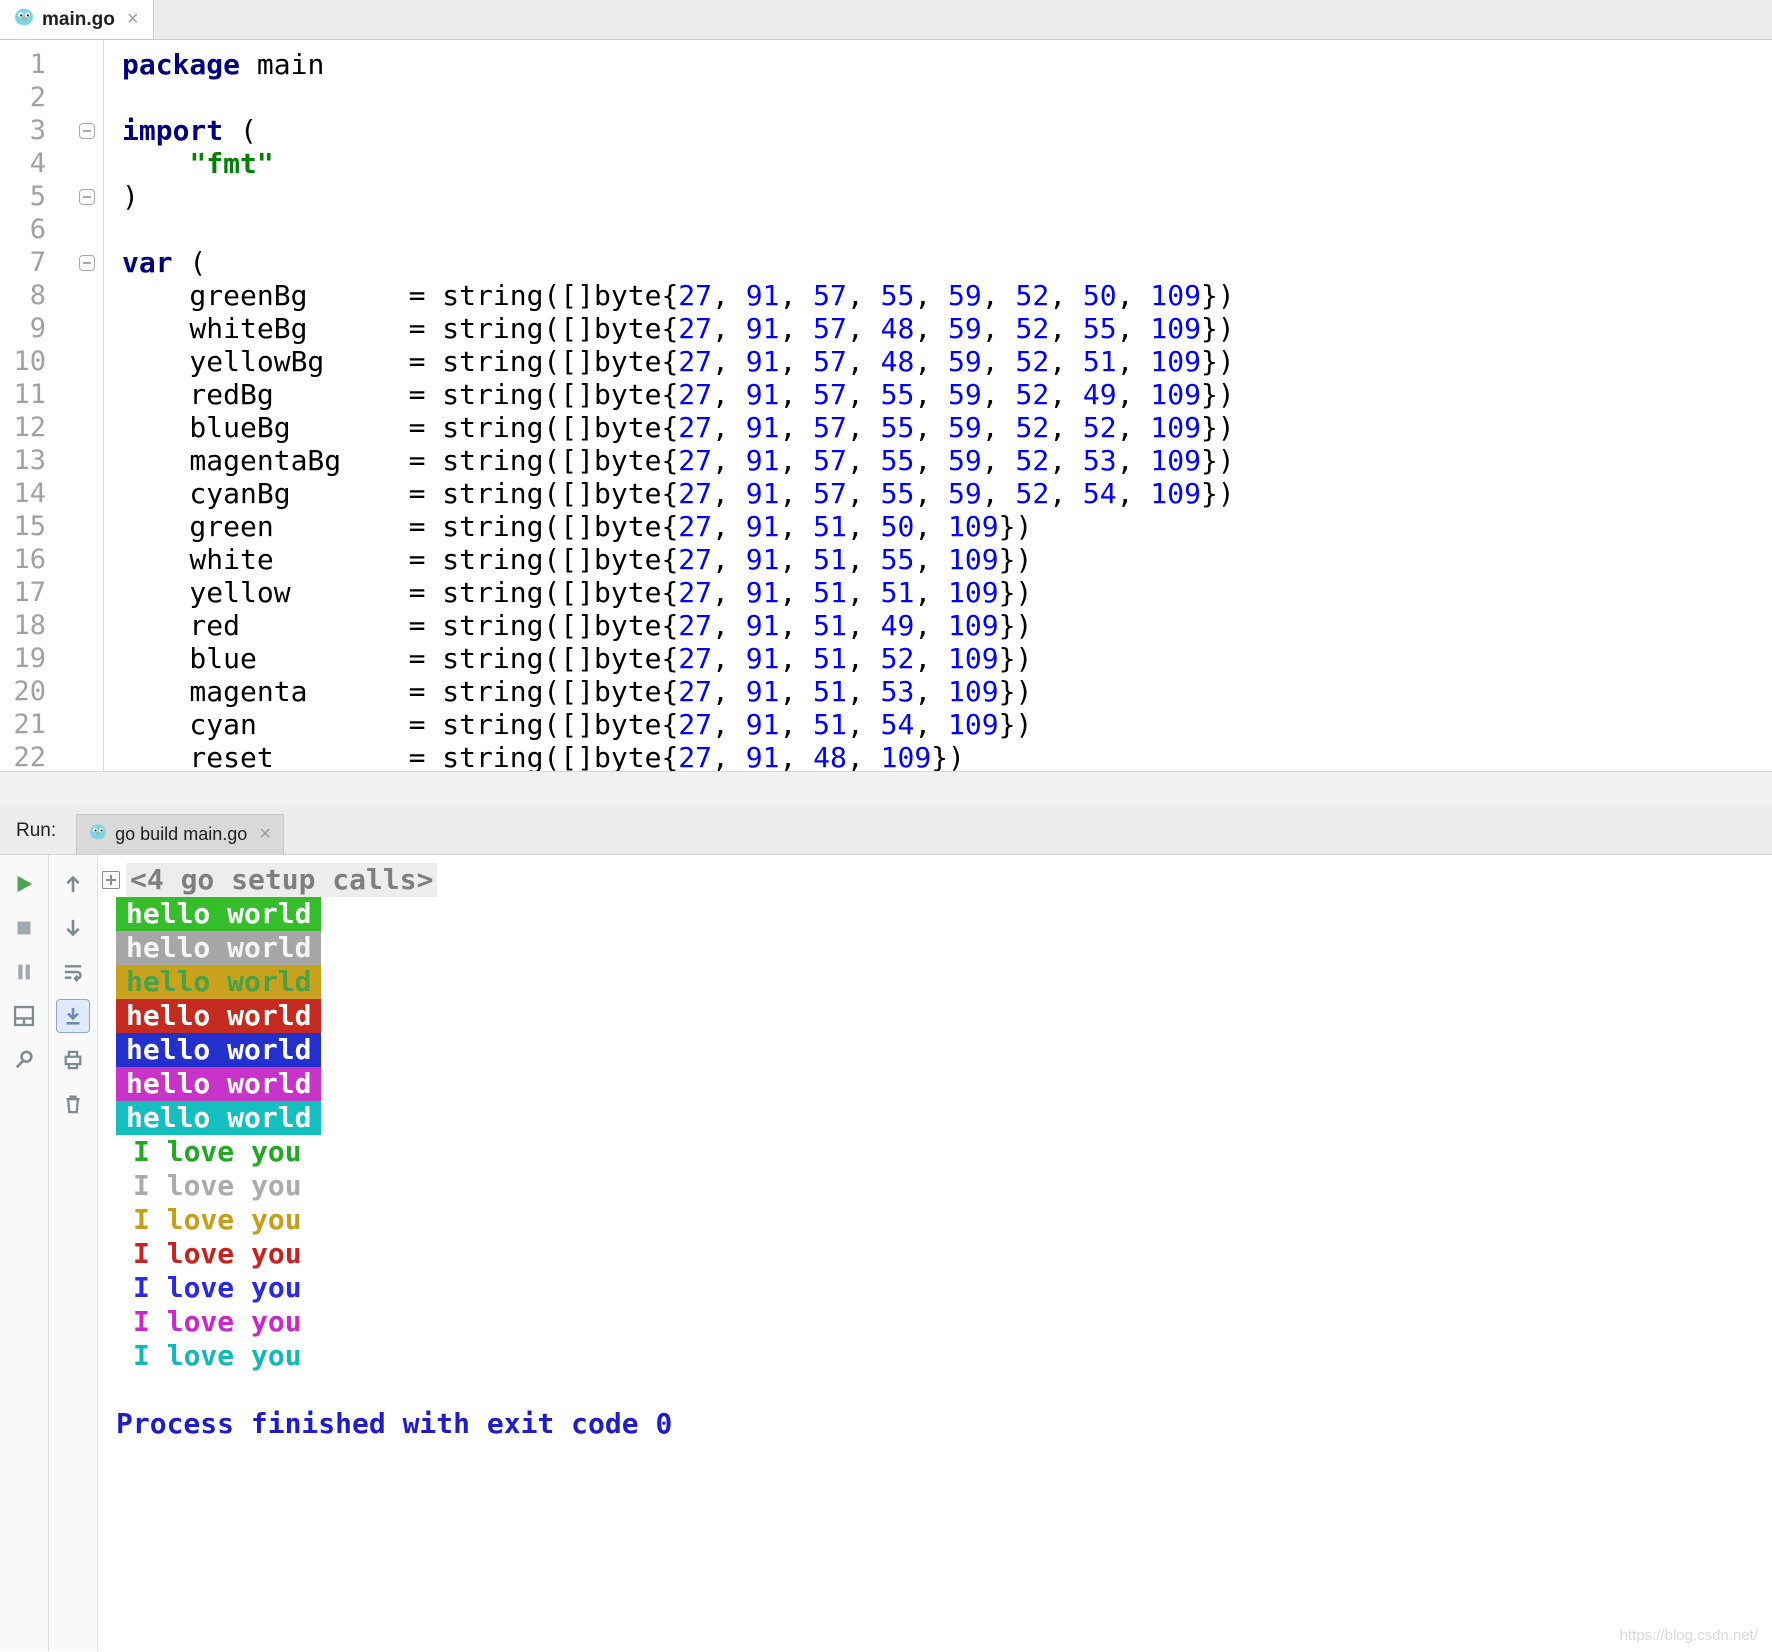  What do you see at coordinates (944, 982) in the screenshot?
I see `hello-world-line-yellow: hello world` at bounding box center [944, 982].